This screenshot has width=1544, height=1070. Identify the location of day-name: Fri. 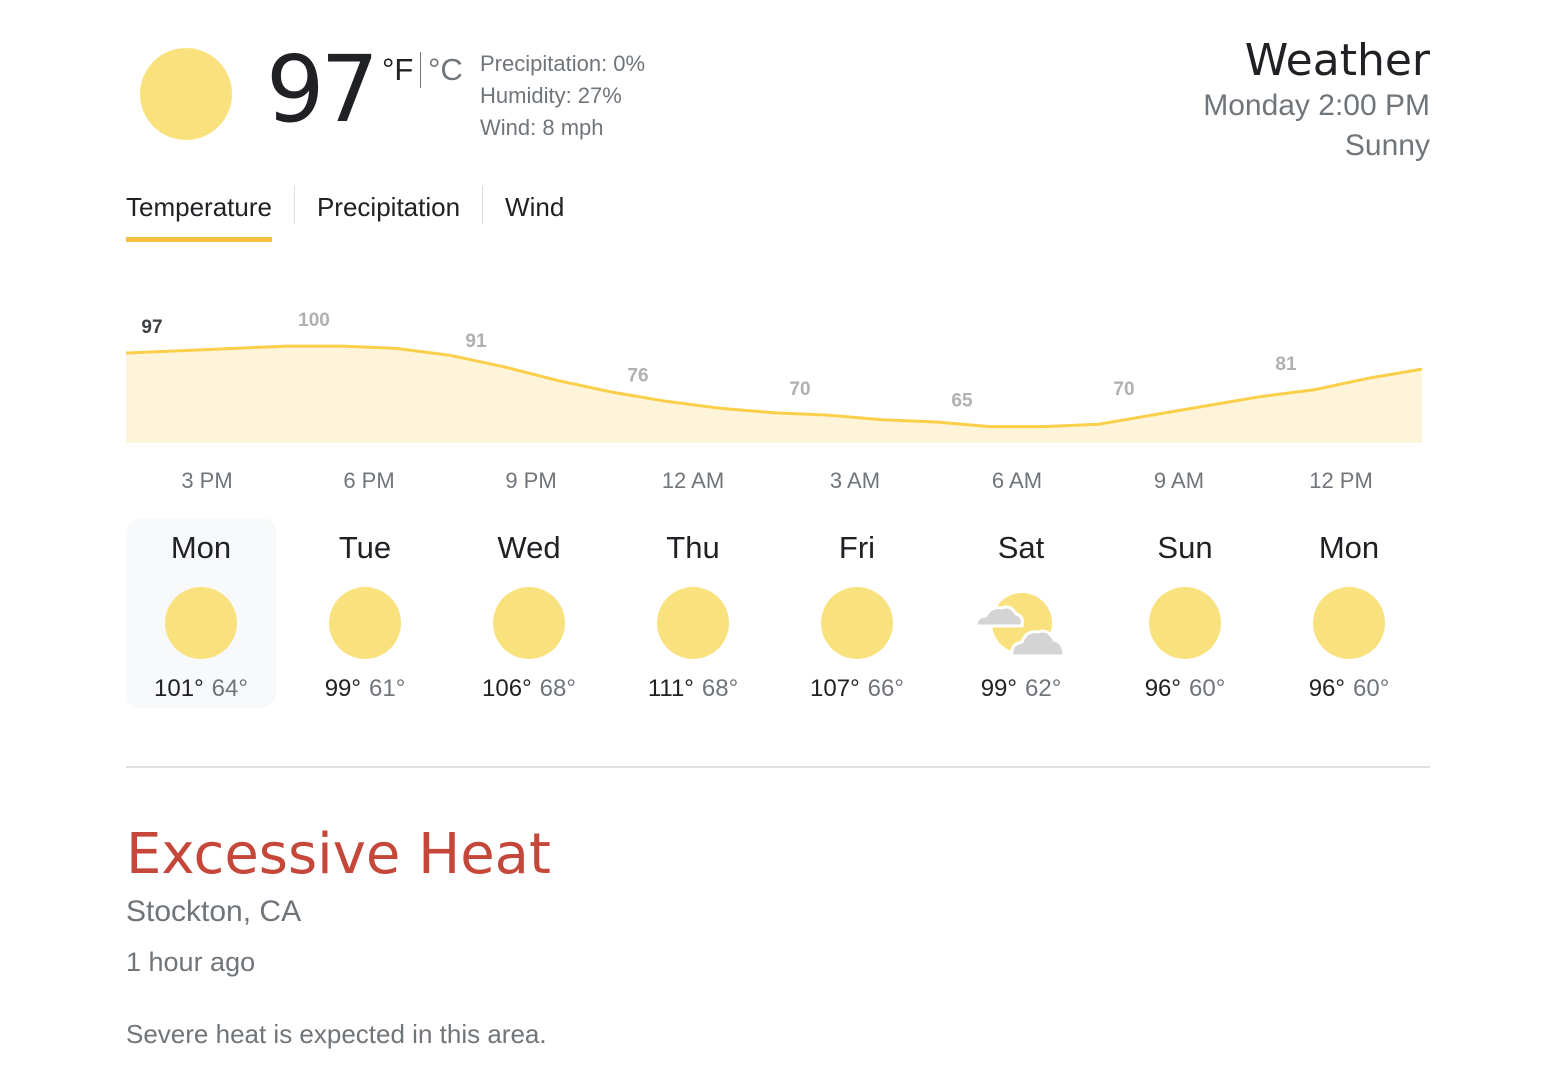
(857, 547).